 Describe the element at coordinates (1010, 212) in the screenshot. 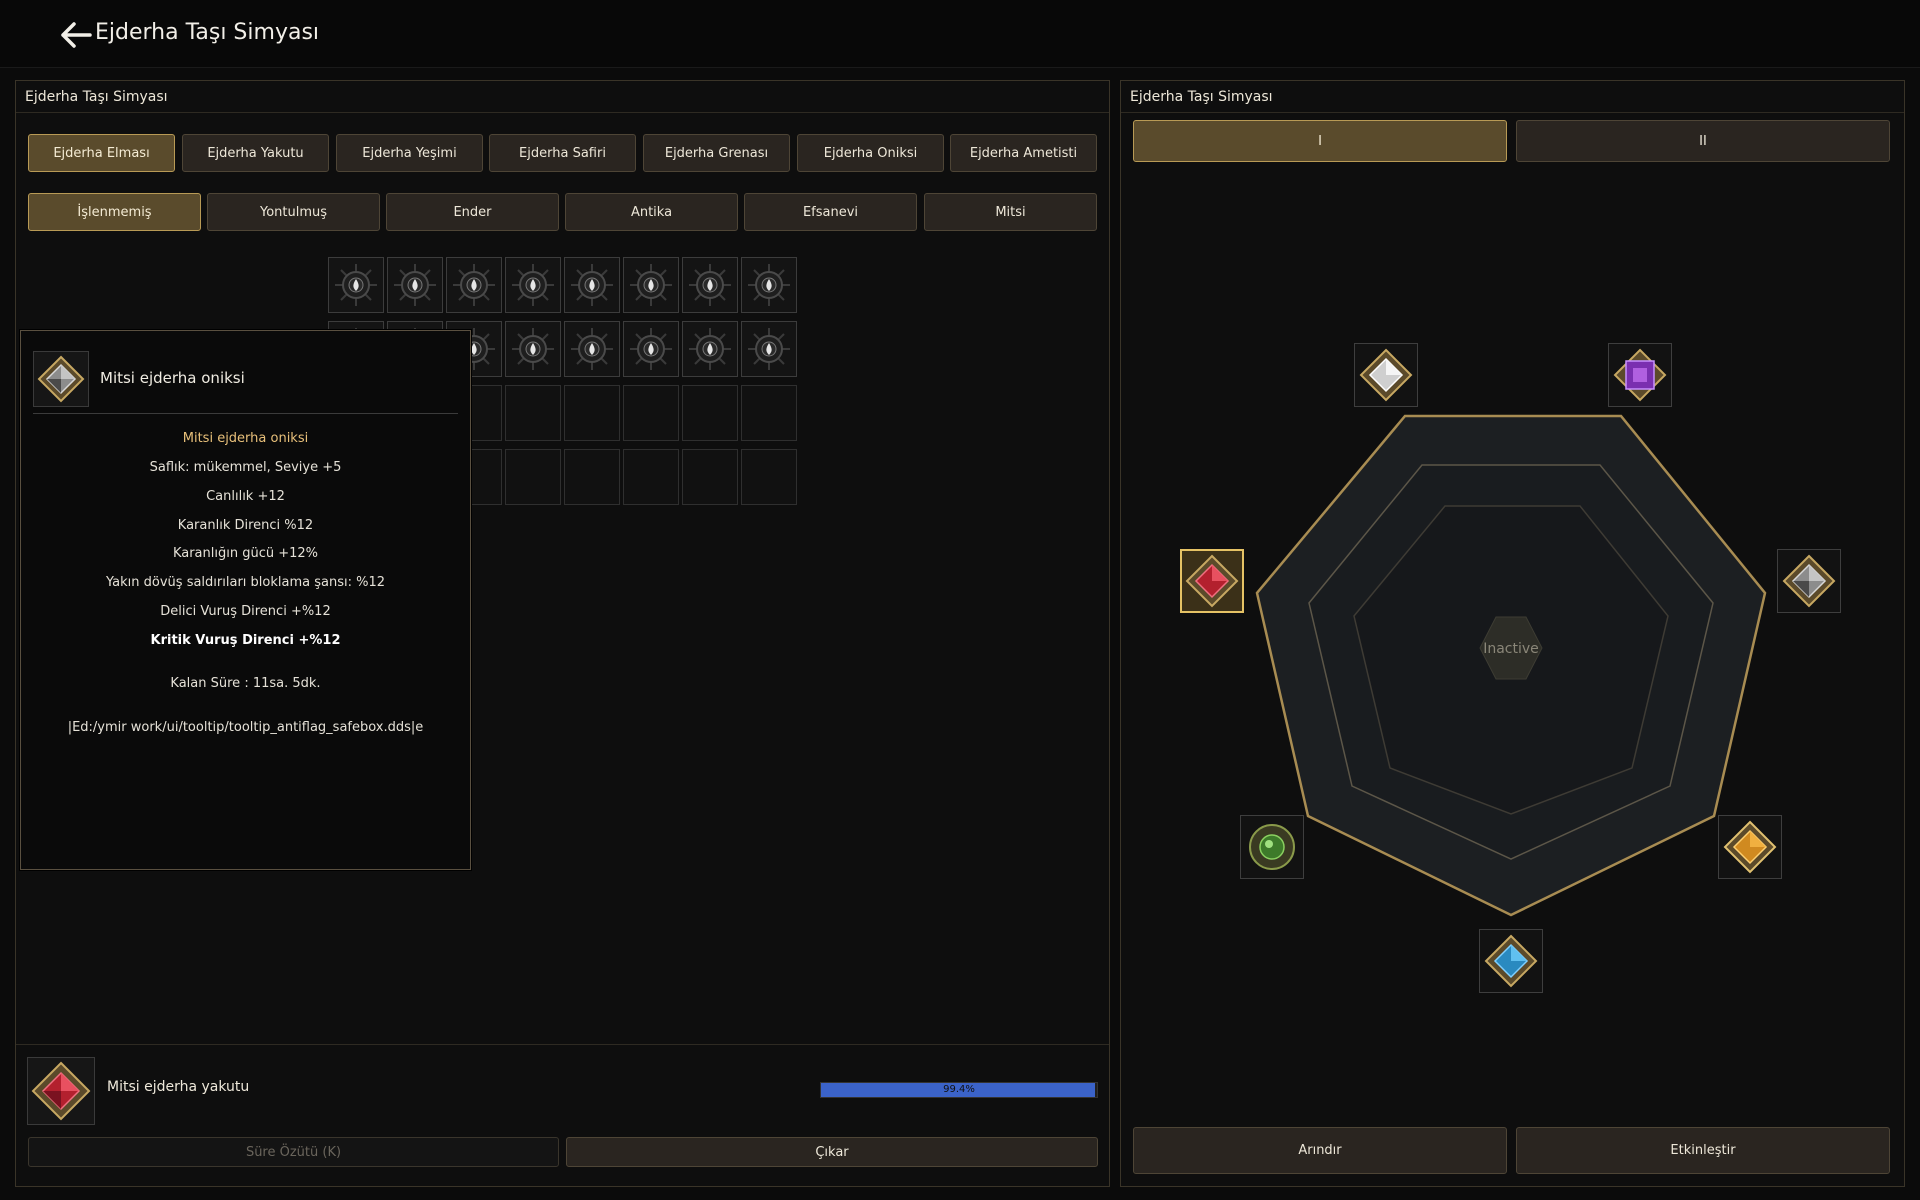

I see `grade-tab-6: Mitsi` at that location.